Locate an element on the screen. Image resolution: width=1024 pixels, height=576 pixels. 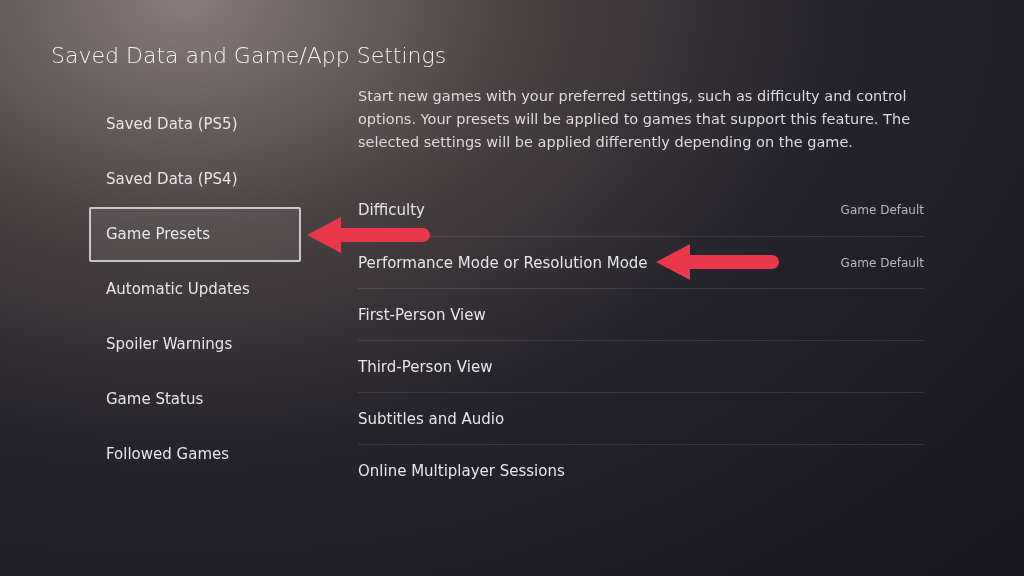
setting-label: Third-Person View is located at coordinates (425, 366).